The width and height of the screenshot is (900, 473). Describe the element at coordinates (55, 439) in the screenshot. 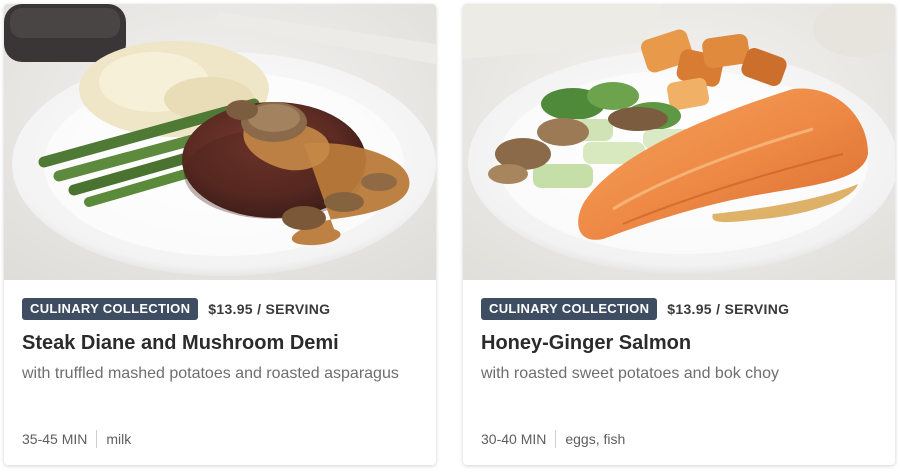

I see `cook-time: 35-45 MIN` at that location.